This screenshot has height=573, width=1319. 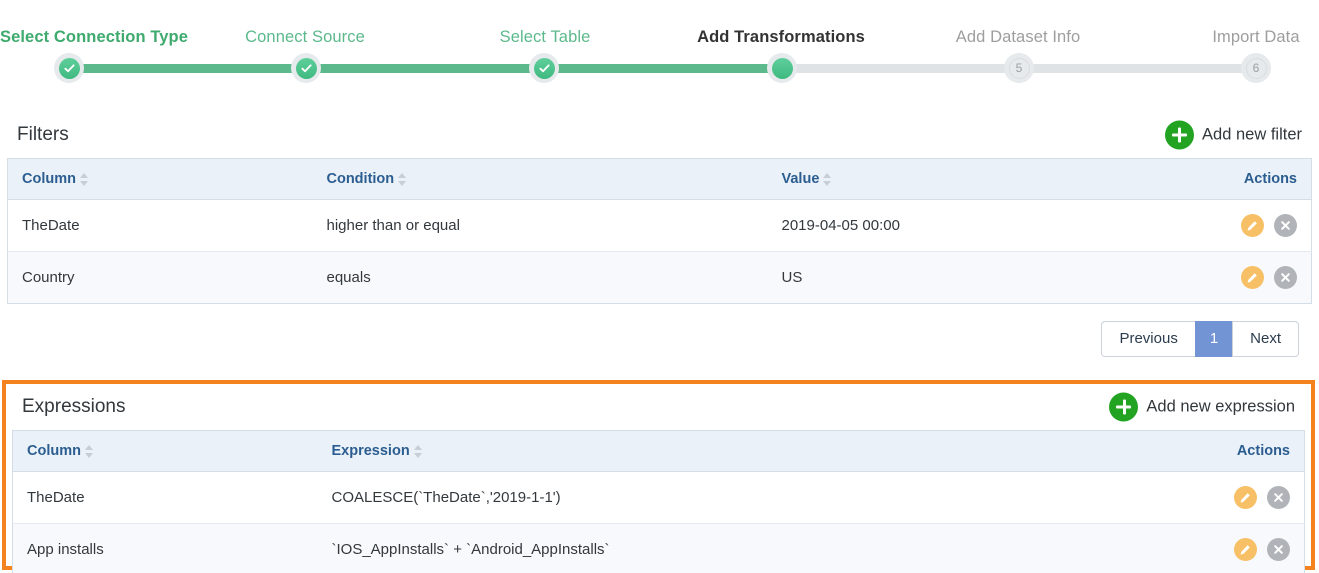 I want to click on expressions-header: Expressions Add new expression, so click(x=658, y=407).